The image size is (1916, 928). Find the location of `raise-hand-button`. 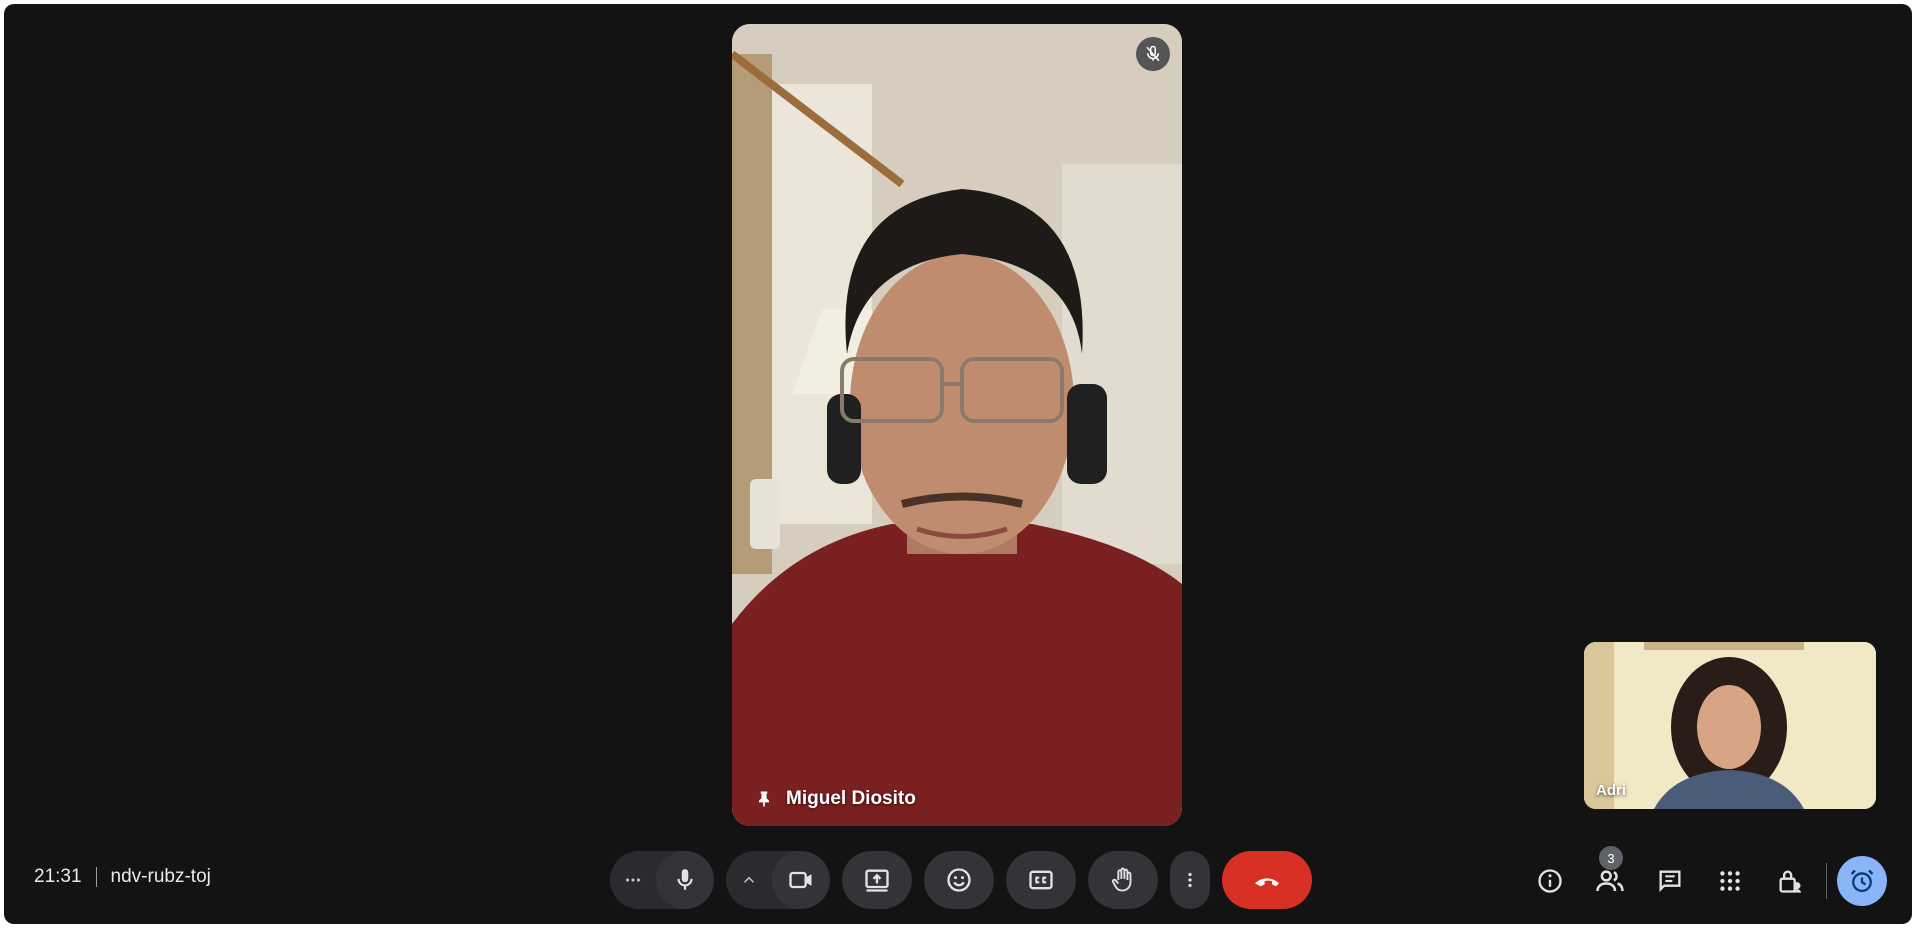

raise-hand-button is located at coordinates (1123, 880).